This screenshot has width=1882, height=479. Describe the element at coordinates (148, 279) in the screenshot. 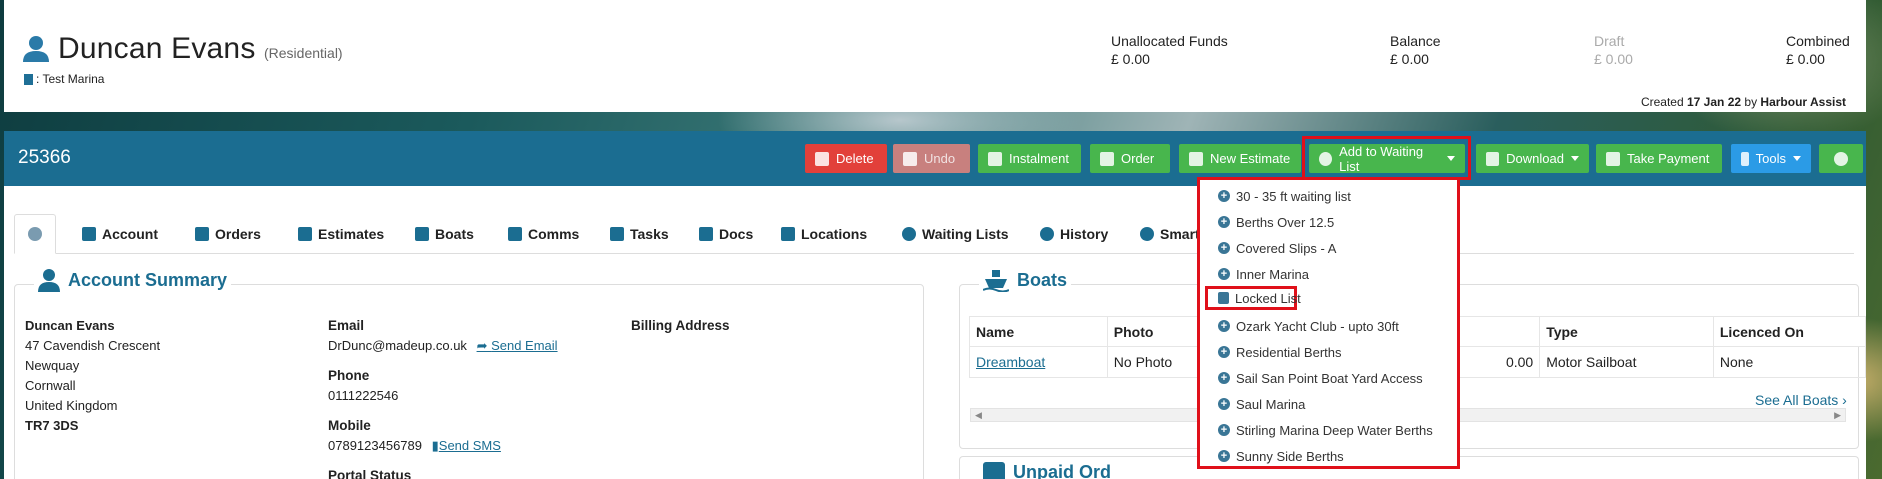

I see `panel-title-text: Account Summary` at that location.